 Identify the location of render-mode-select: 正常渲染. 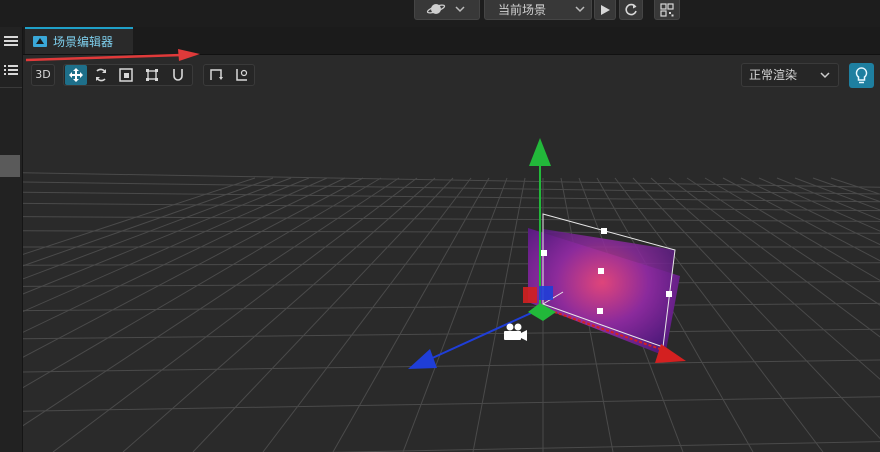
(790, 75).